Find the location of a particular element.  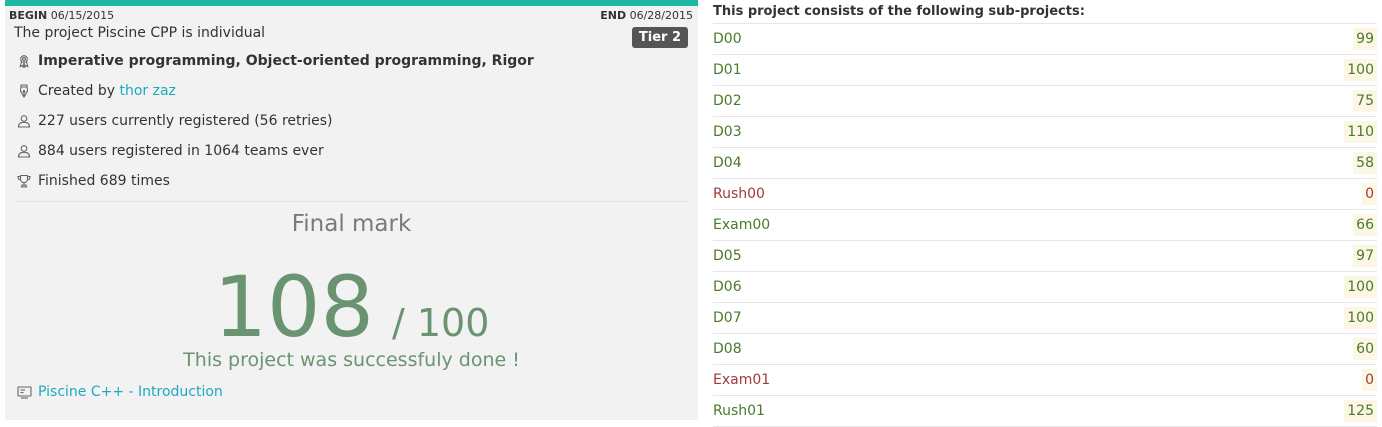

subproject-score: 110 is located at coordinates (1360, 132).